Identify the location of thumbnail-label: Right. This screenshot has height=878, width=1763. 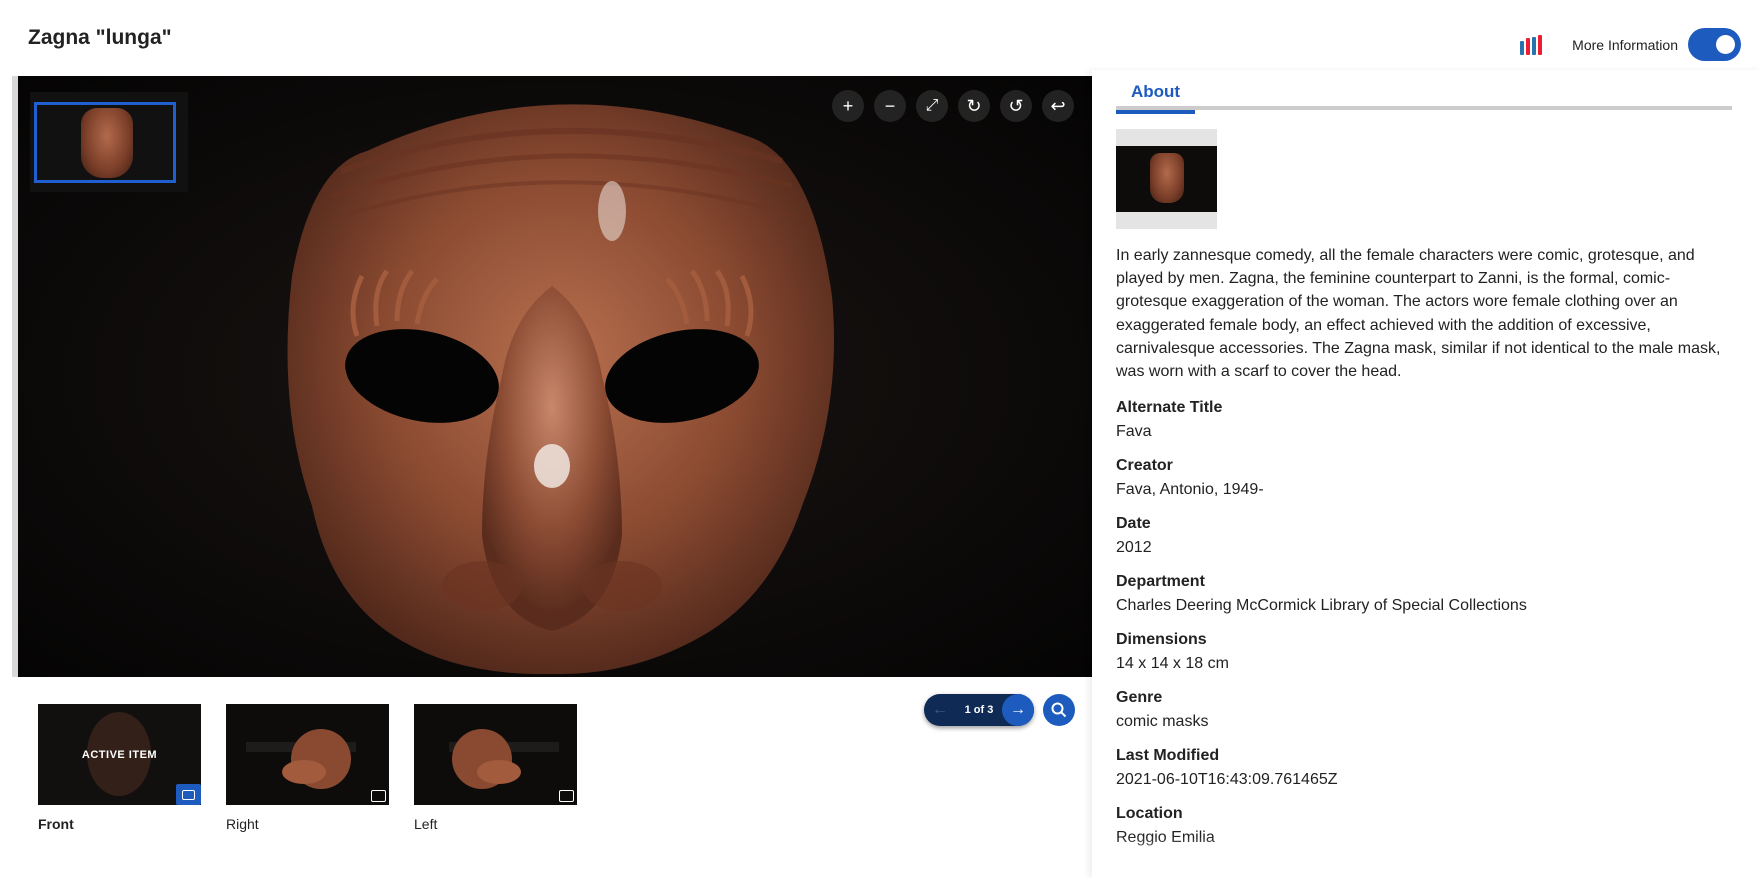
(242, 824).